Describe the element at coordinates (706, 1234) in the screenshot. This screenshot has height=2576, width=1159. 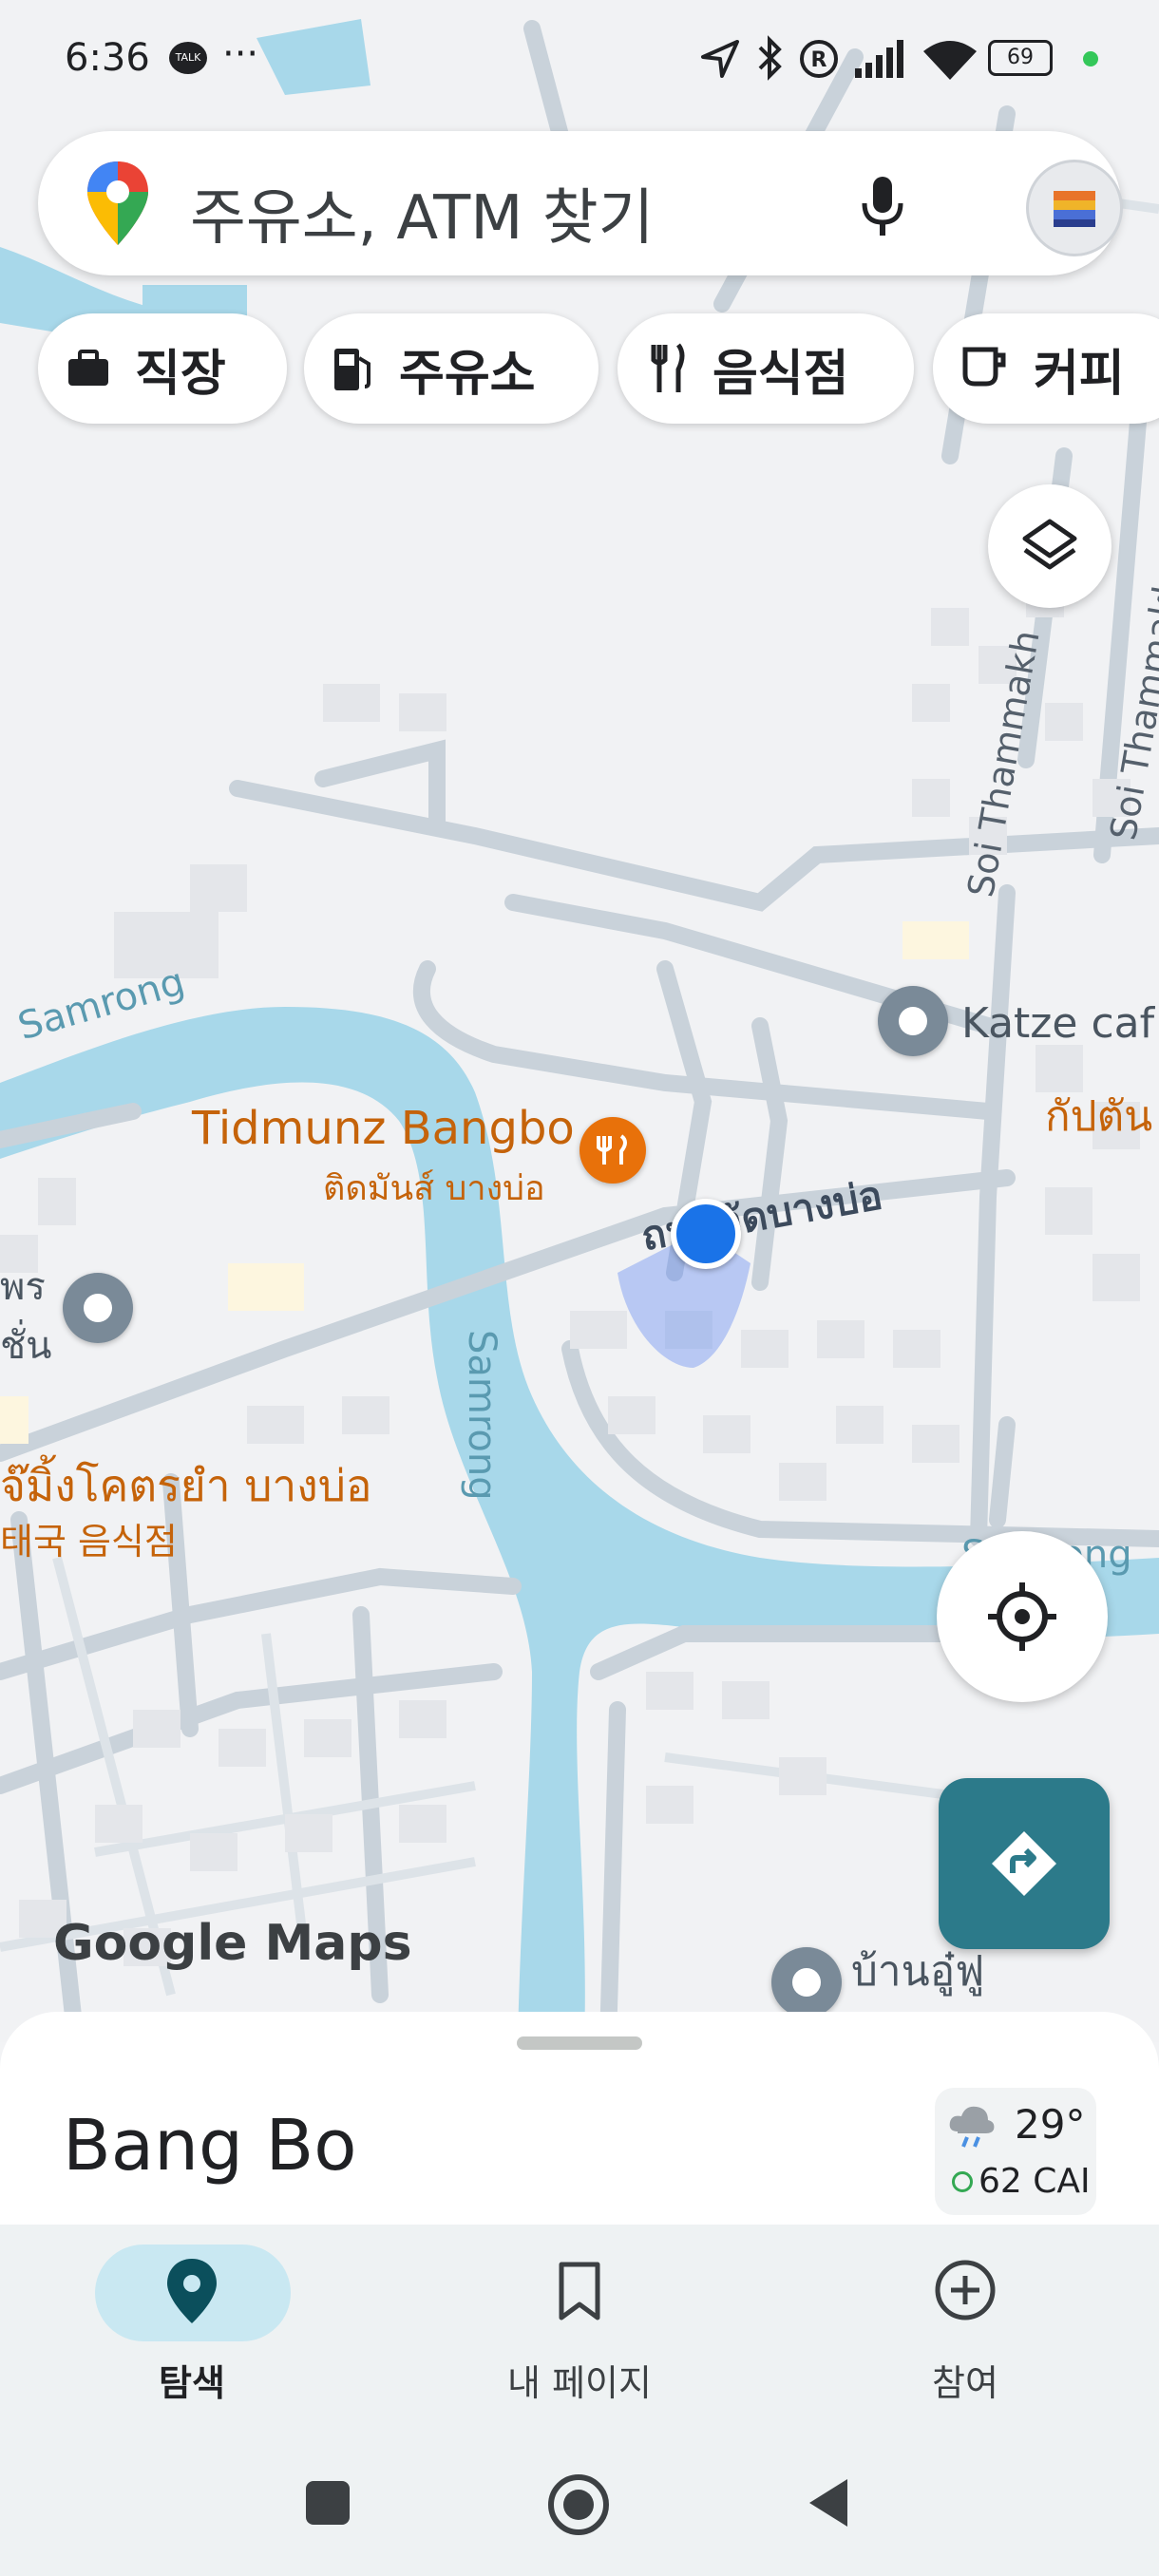
I see `current-location-dot` at that location.